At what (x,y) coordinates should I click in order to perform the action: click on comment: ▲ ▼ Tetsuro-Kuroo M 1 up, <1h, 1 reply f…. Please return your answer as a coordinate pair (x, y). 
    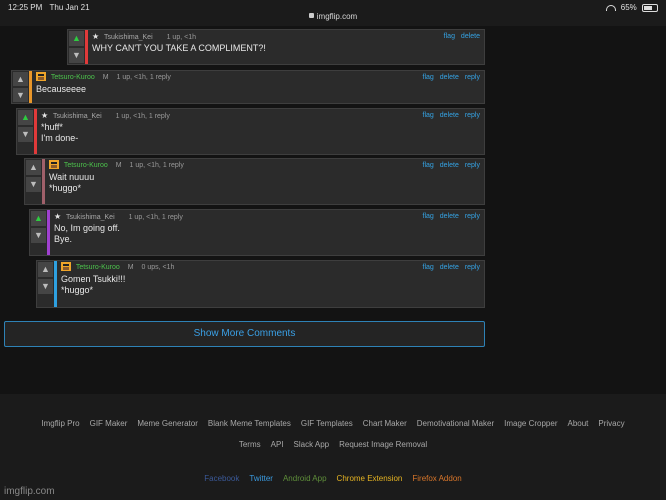
    Looking at the image, I should click on (248, 87).